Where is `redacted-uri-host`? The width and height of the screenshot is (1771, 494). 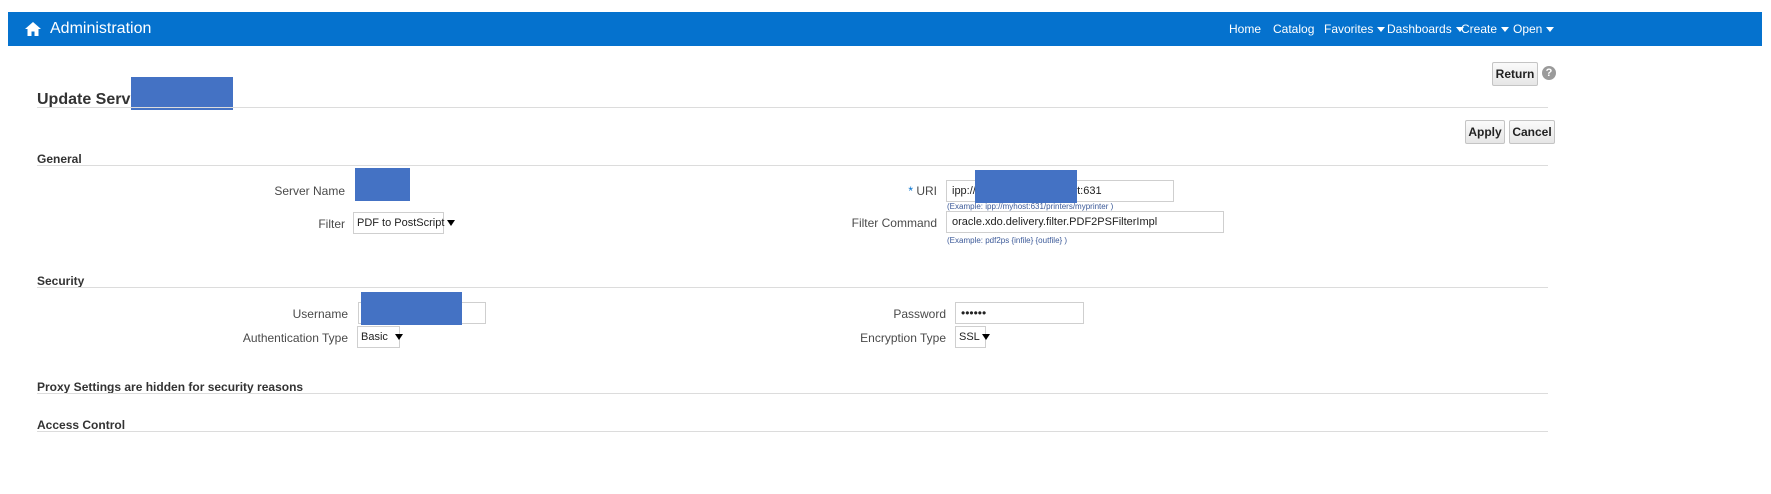 redacted-uri-host is located at coordinates (1026, 186).